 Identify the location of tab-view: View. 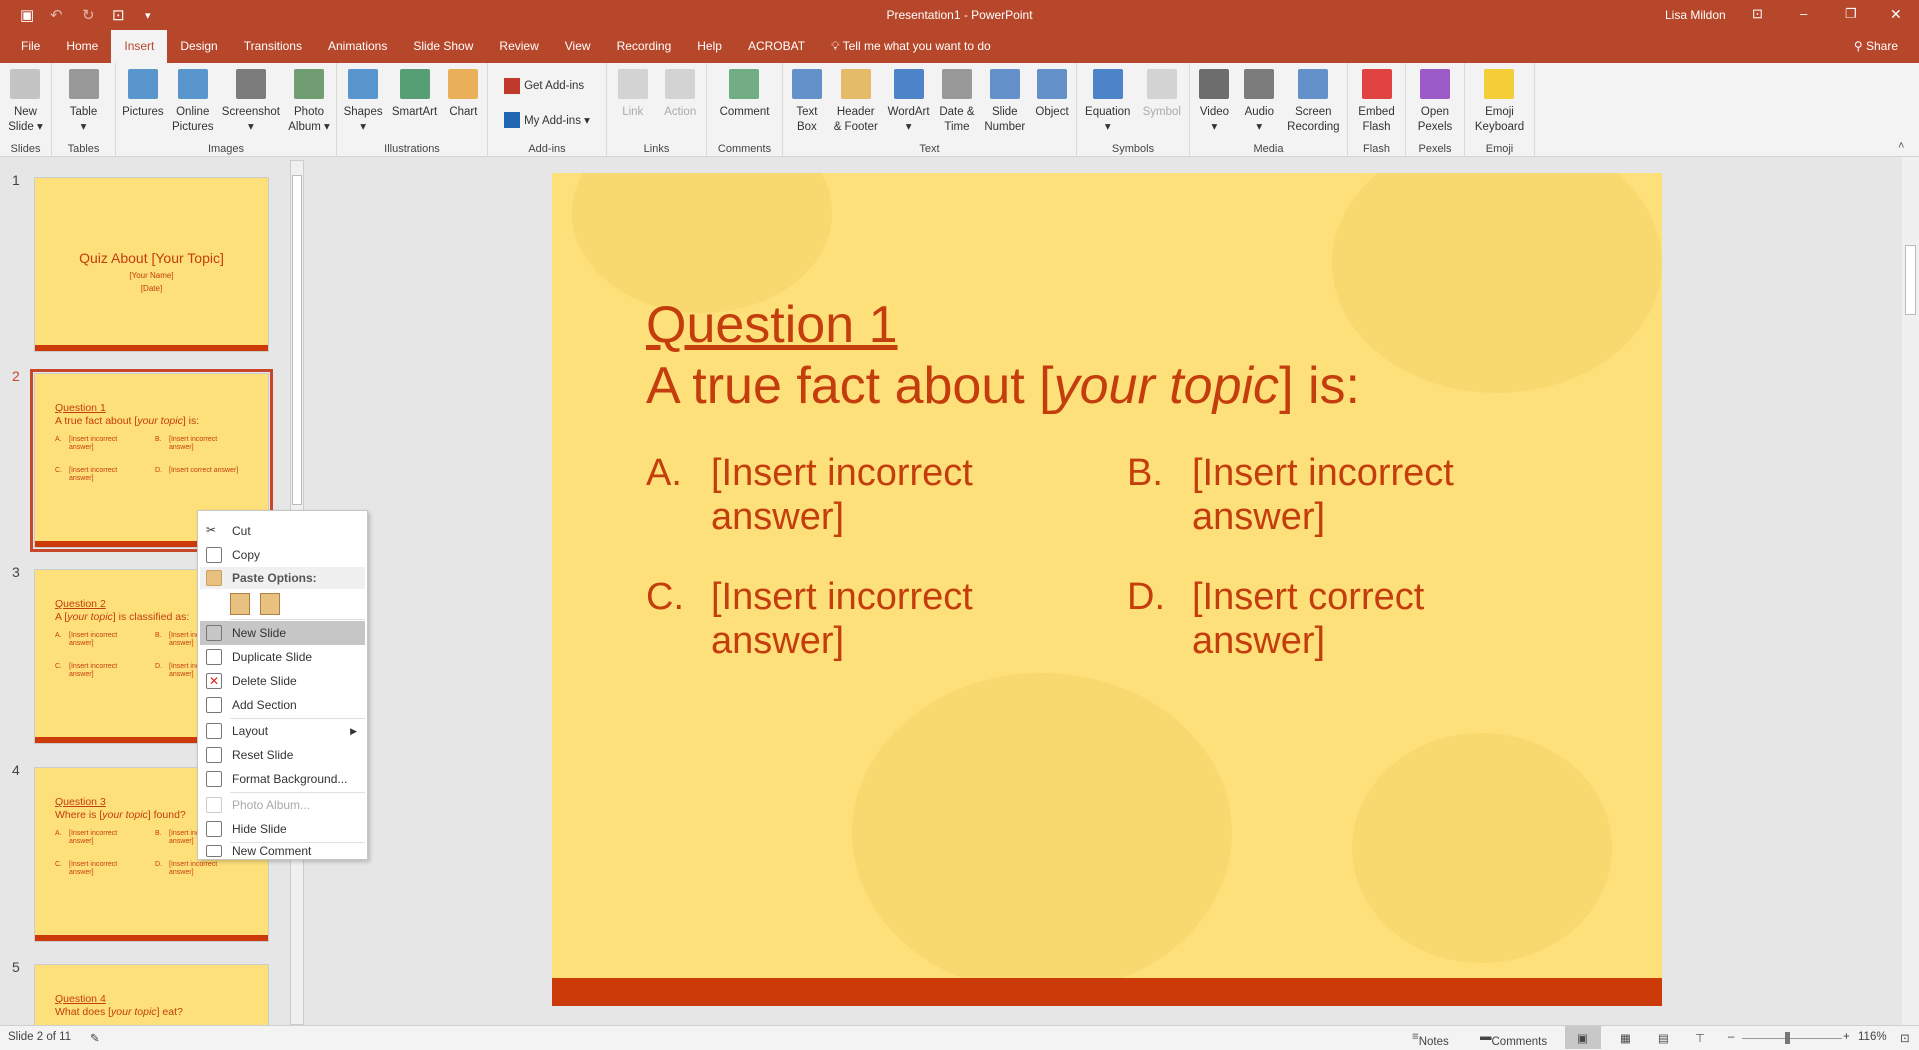
(578, 46).